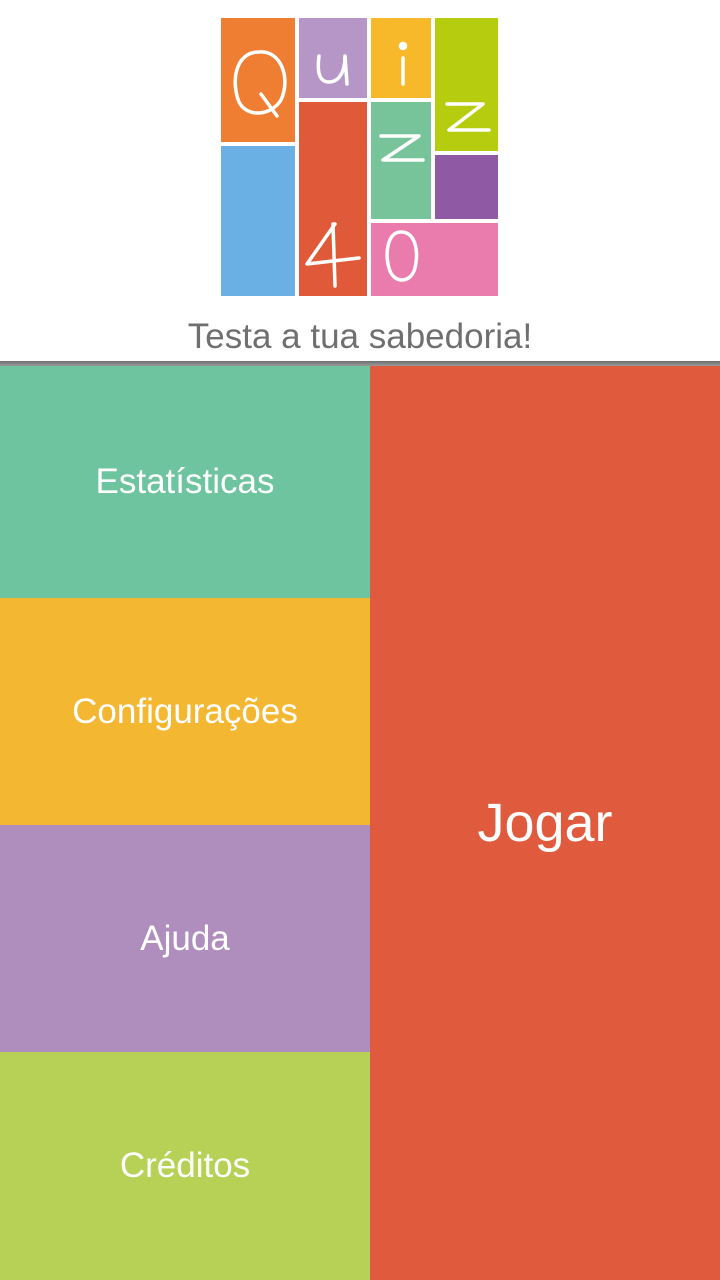  I want to click on logo-block-blue, so click(258, 221).